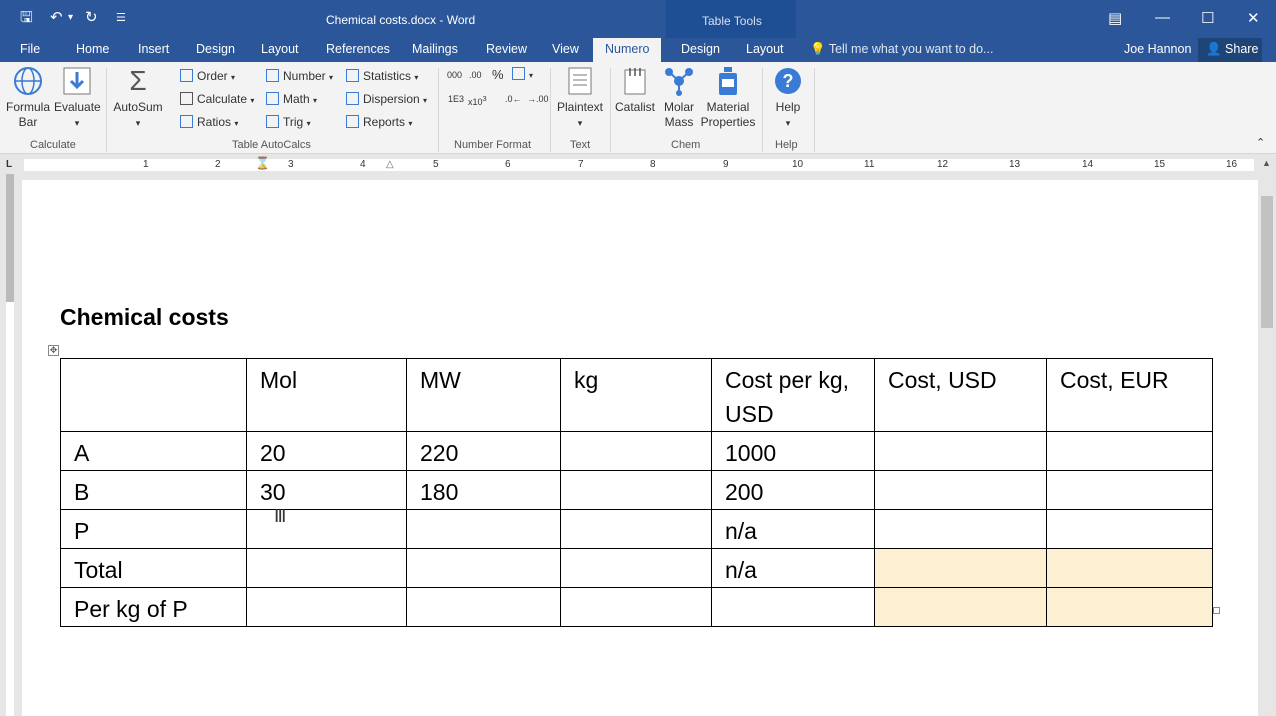 This screenshot has height=716, width=1276. I want to click on table-cell: Per kg of P, so click(153, 607).